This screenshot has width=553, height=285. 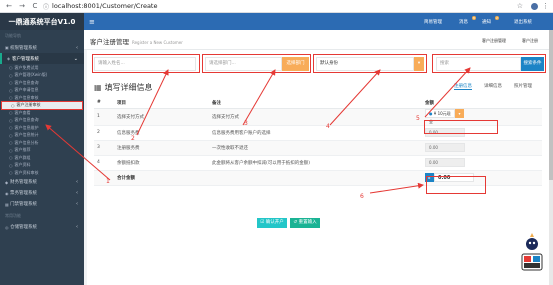 What do you see at coordinates (246, 123) in the screenshot?
I see `annotation-number: 3` at bounding box center [246, 123].